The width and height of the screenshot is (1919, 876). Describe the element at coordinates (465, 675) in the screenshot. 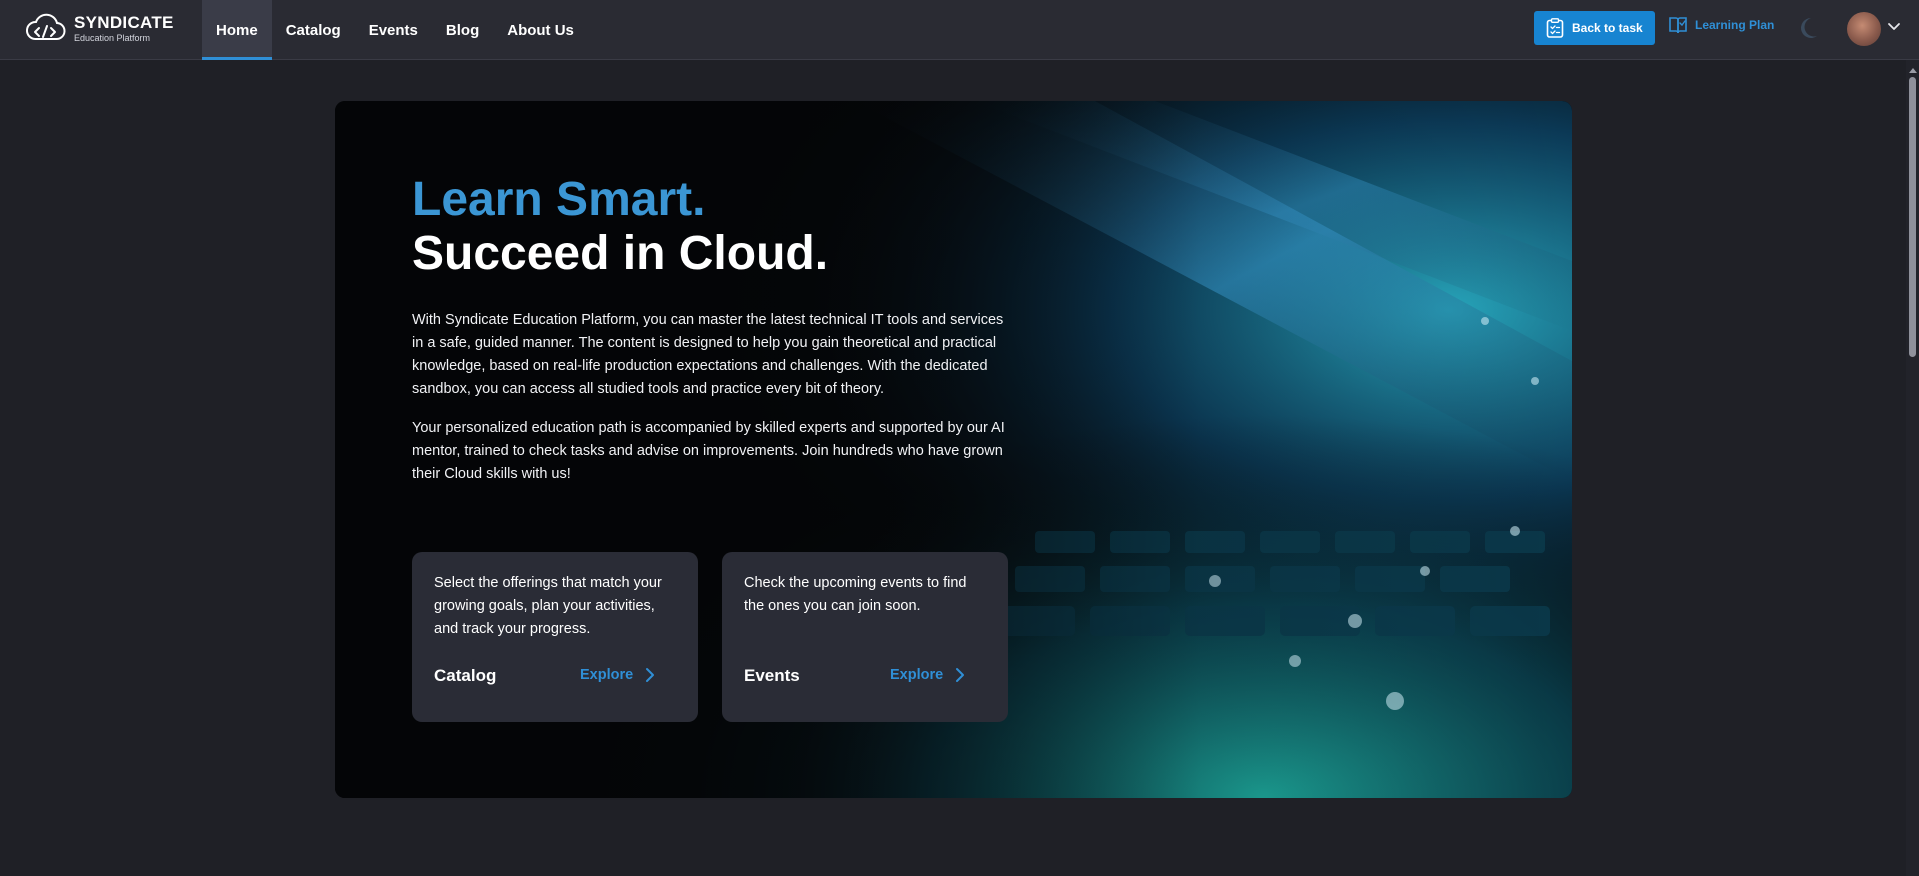

I see `card-title: Catalog` at that location.